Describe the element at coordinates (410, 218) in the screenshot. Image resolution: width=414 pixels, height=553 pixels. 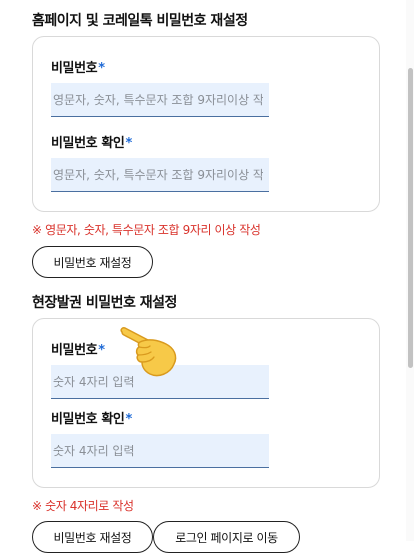
I see `scrollbar-thumb` at that location.